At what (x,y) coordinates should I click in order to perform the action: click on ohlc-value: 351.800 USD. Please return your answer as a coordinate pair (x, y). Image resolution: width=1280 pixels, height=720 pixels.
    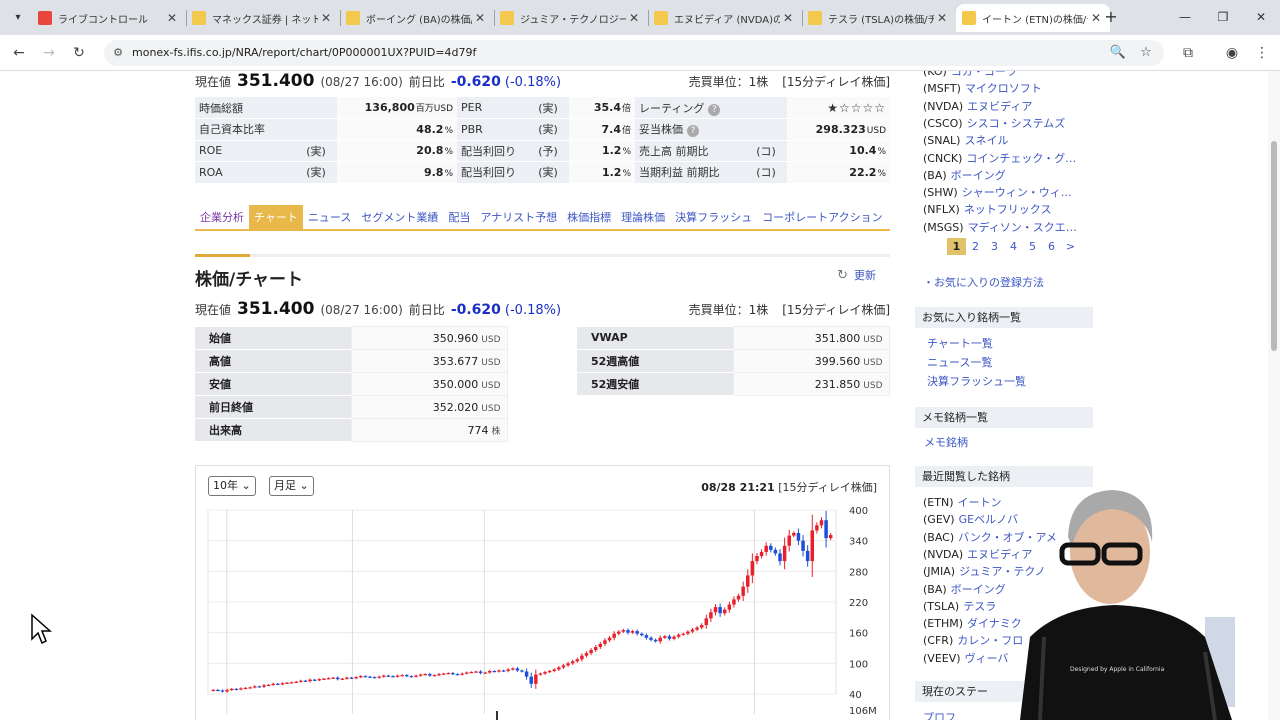
    Looking at the image, I should click on (811, 338).